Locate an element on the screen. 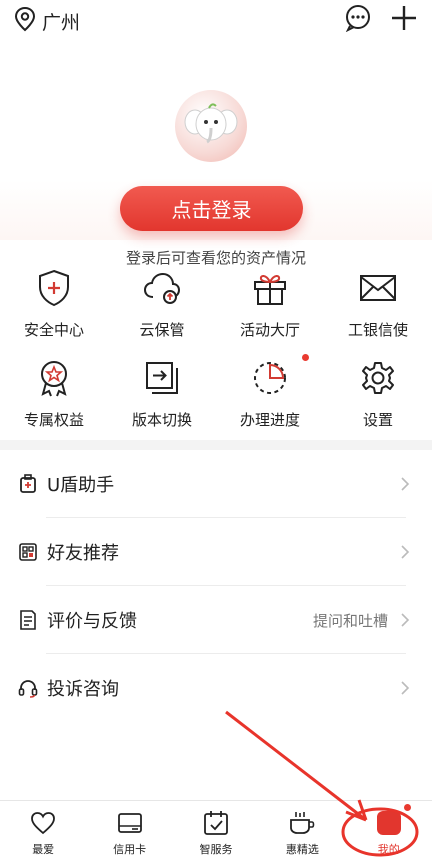 Image resolution: width=432 pixels, height=861 pixels. tab-mine: 我的 is located at coordinates (389, 831).